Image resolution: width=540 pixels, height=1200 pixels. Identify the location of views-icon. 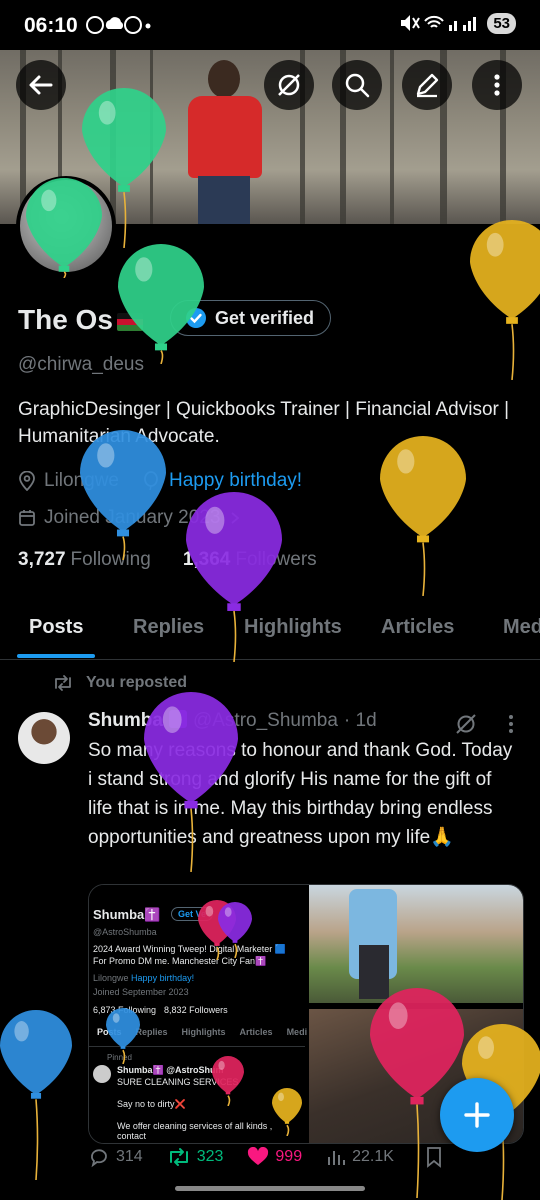
(337, 1158).